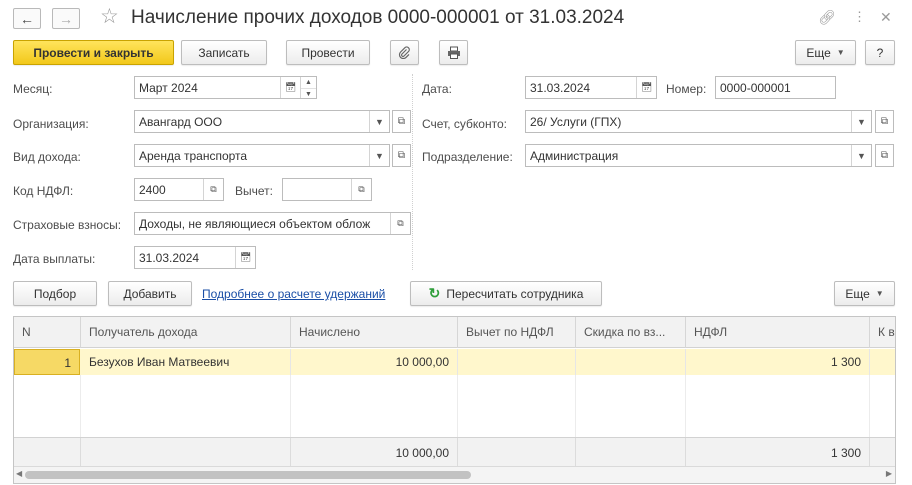  I want to click on table-row: 1 Безухов Иван Матвеевич 10 000,00 1 300, so click(454, 362).